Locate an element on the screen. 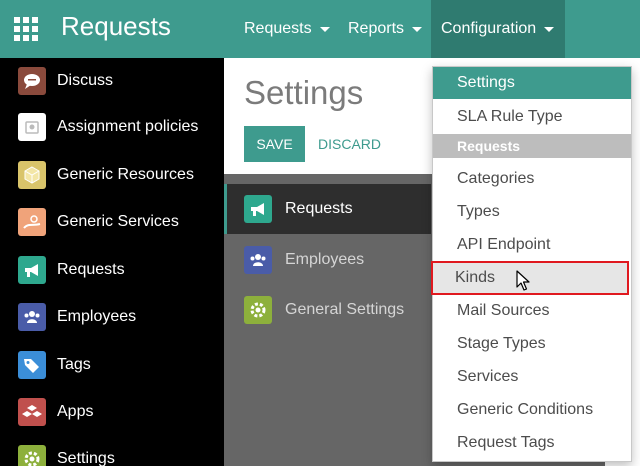  dropdown-item-kinds: Kinds is located at coordinates (530, 278).